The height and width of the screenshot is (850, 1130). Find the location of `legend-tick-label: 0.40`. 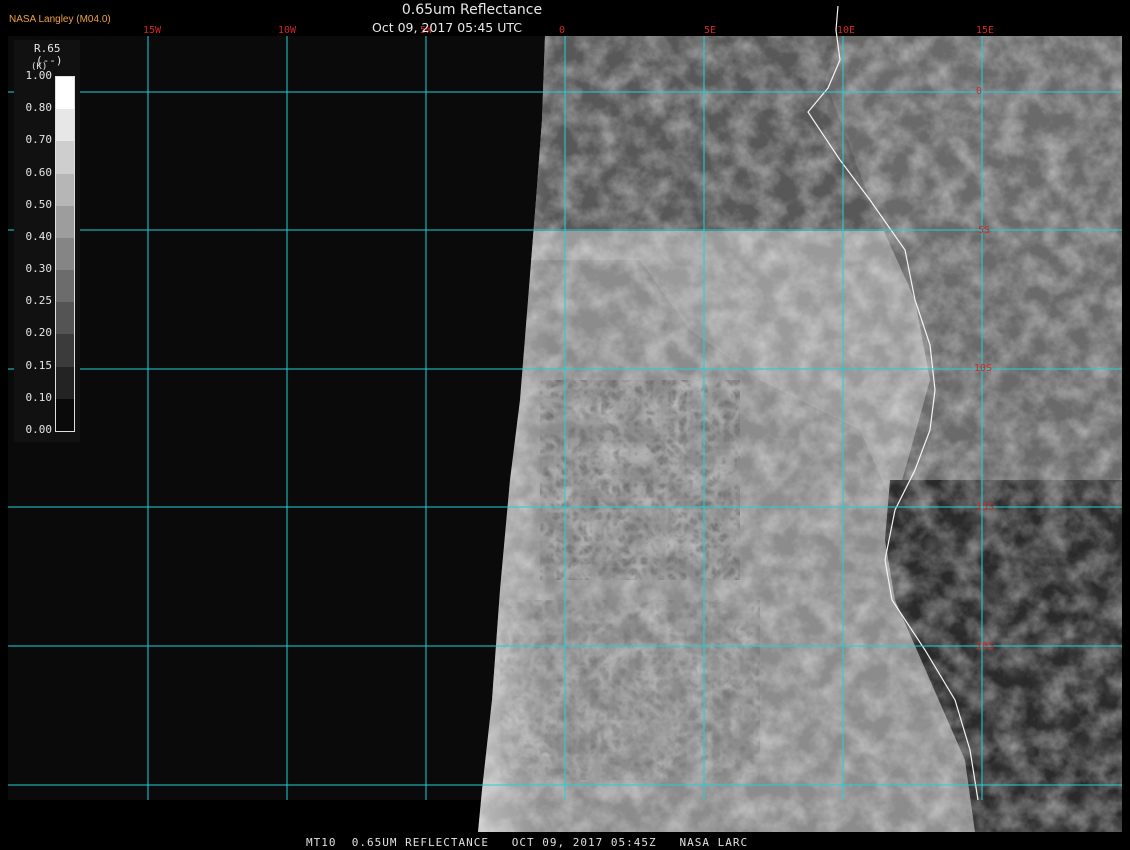

legend-tick-label: 0.40 is located at coordinates (39, 236).